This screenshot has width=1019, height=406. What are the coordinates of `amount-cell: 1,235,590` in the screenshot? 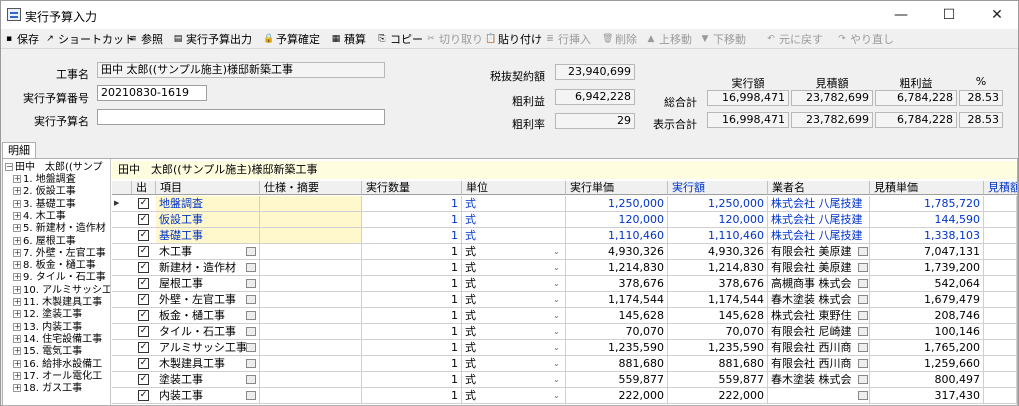 It's located at (718, 347).